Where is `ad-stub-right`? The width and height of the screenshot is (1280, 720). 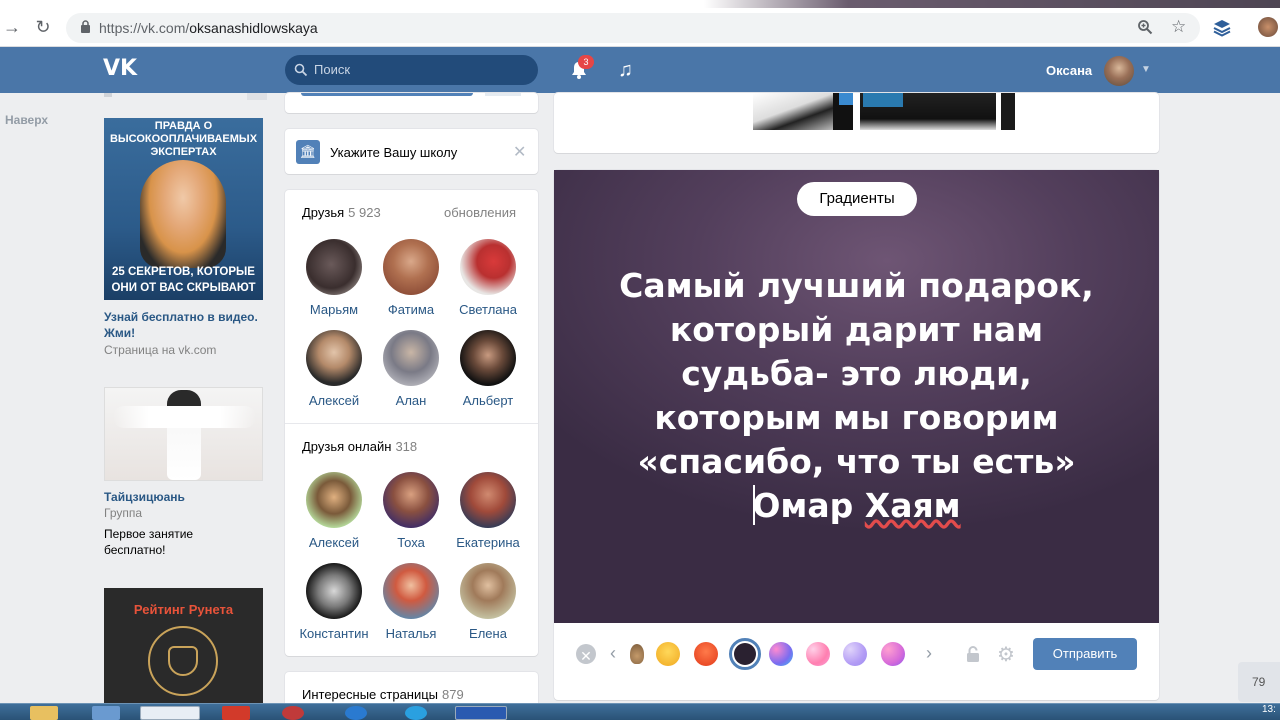 ad-stub-right is located at coordinates (257, 96).